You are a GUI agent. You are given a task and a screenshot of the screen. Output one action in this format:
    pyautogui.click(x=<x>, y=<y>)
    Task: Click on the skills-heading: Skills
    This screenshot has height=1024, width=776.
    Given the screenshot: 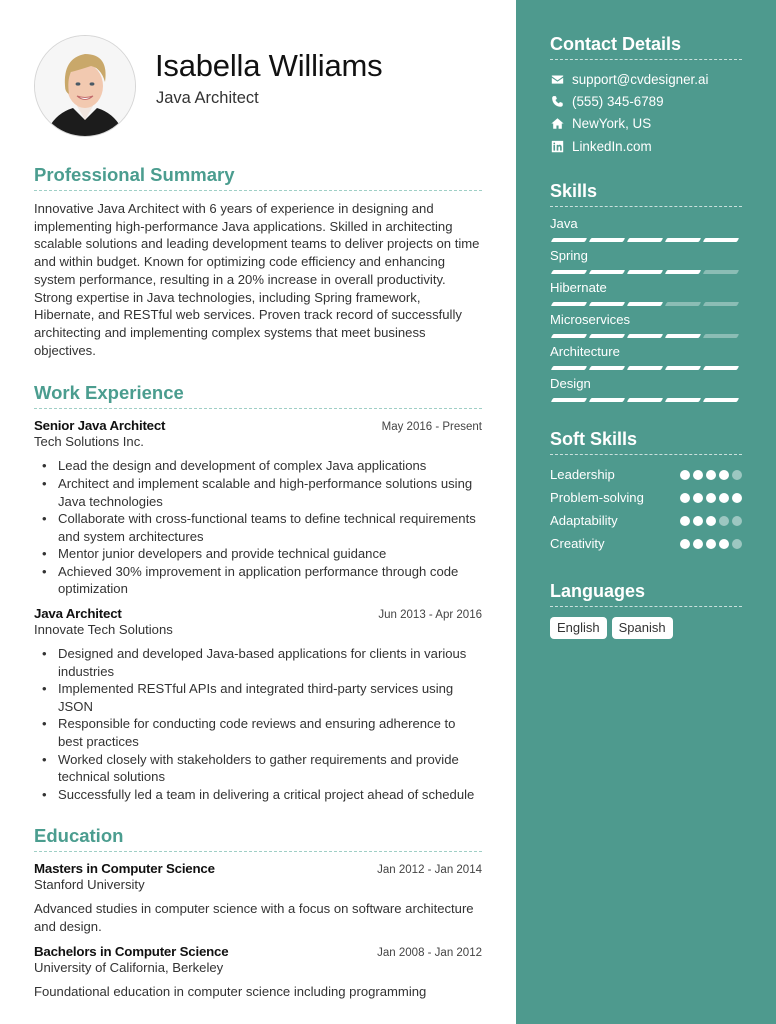 What is the action you would take?
    pyautogui.click(x=646, y=194)
    